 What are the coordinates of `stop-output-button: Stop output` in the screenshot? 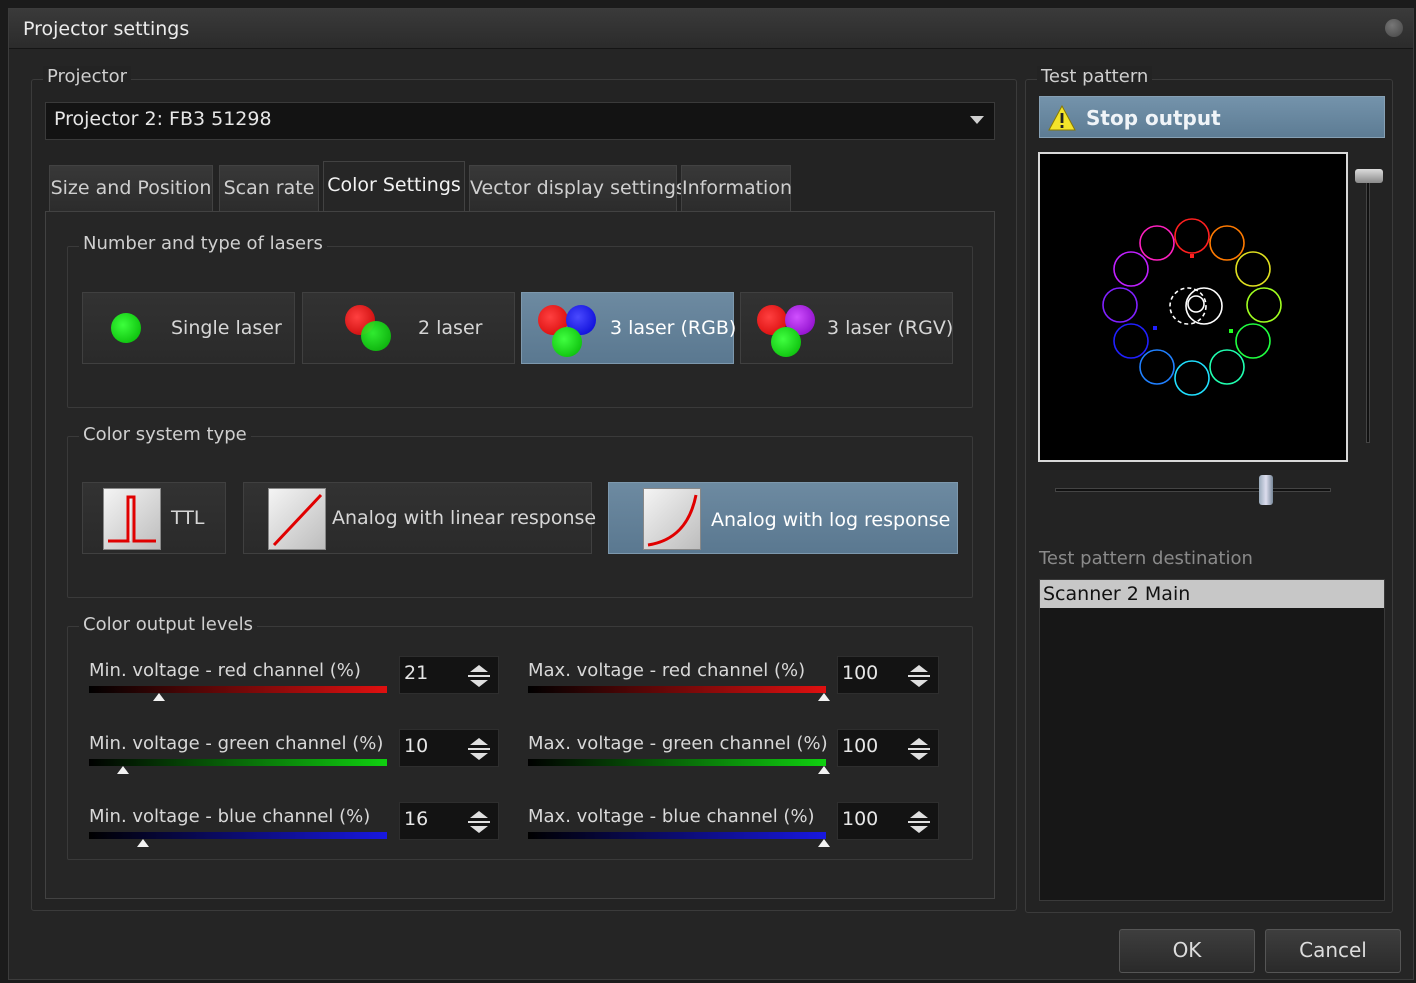 It's located at (1212, 117).